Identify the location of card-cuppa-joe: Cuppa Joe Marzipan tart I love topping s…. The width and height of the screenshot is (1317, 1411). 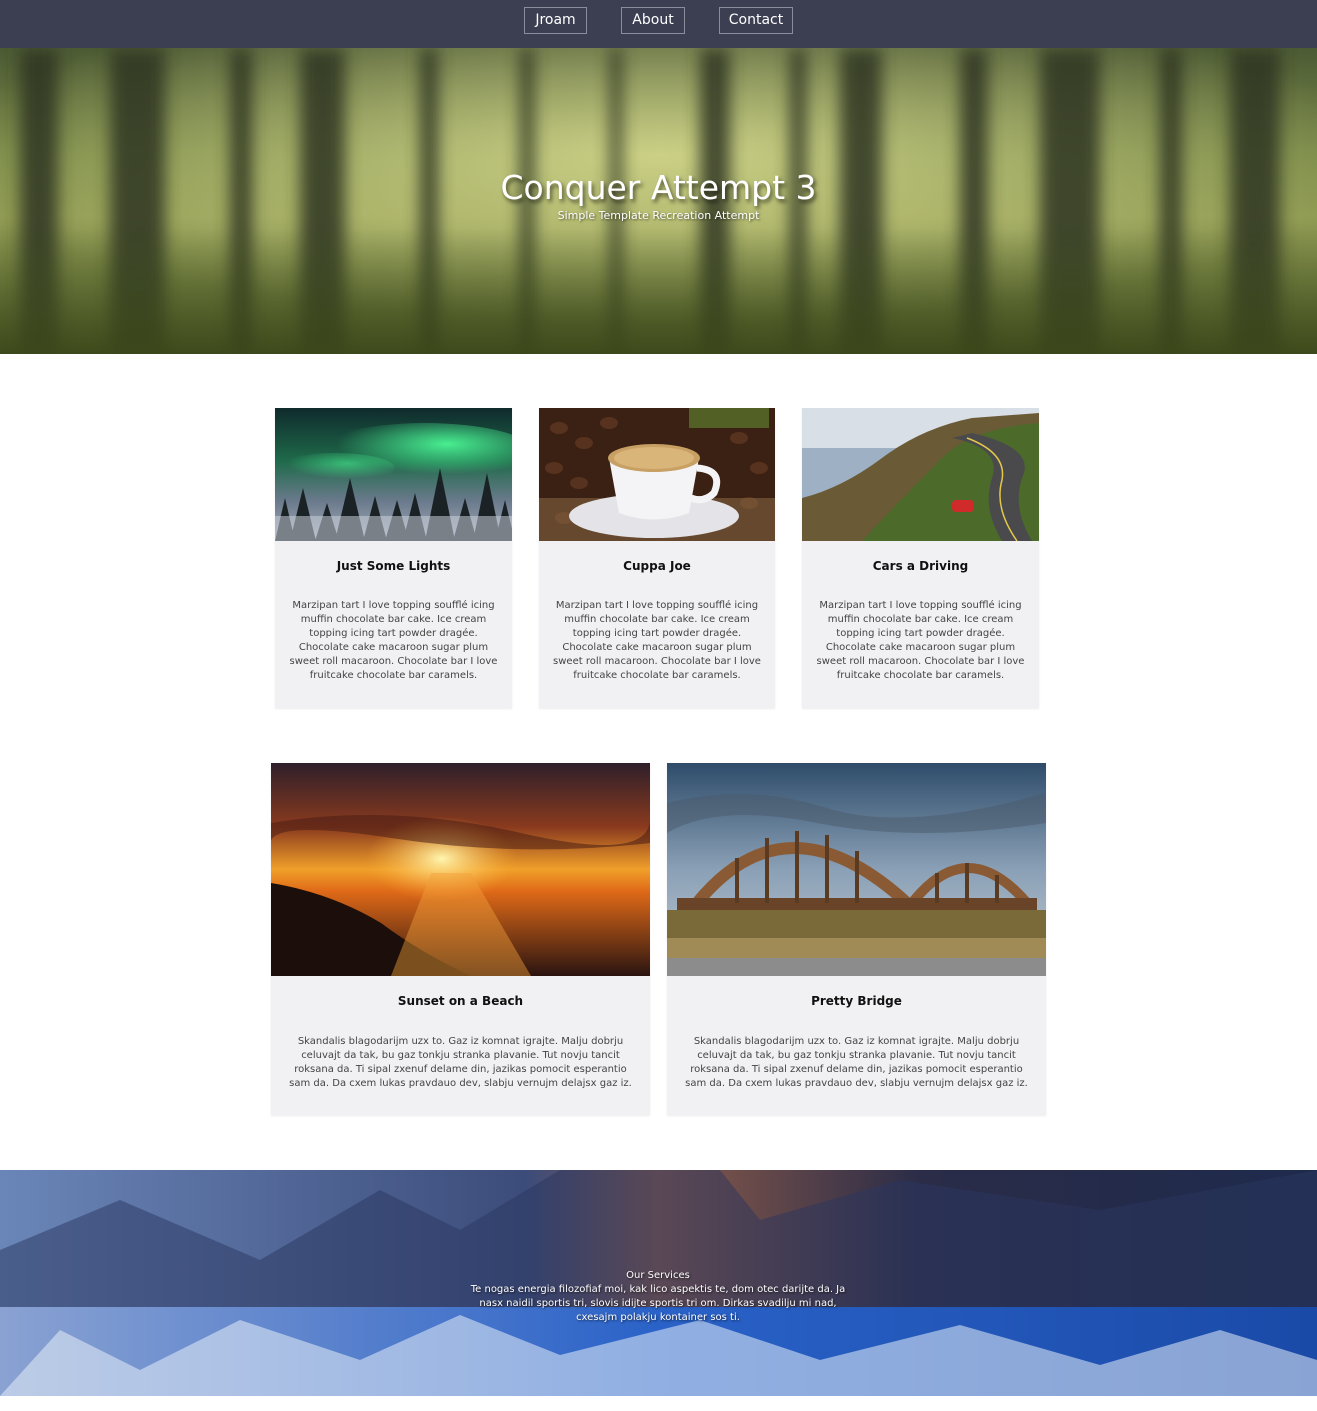
(657, 558).